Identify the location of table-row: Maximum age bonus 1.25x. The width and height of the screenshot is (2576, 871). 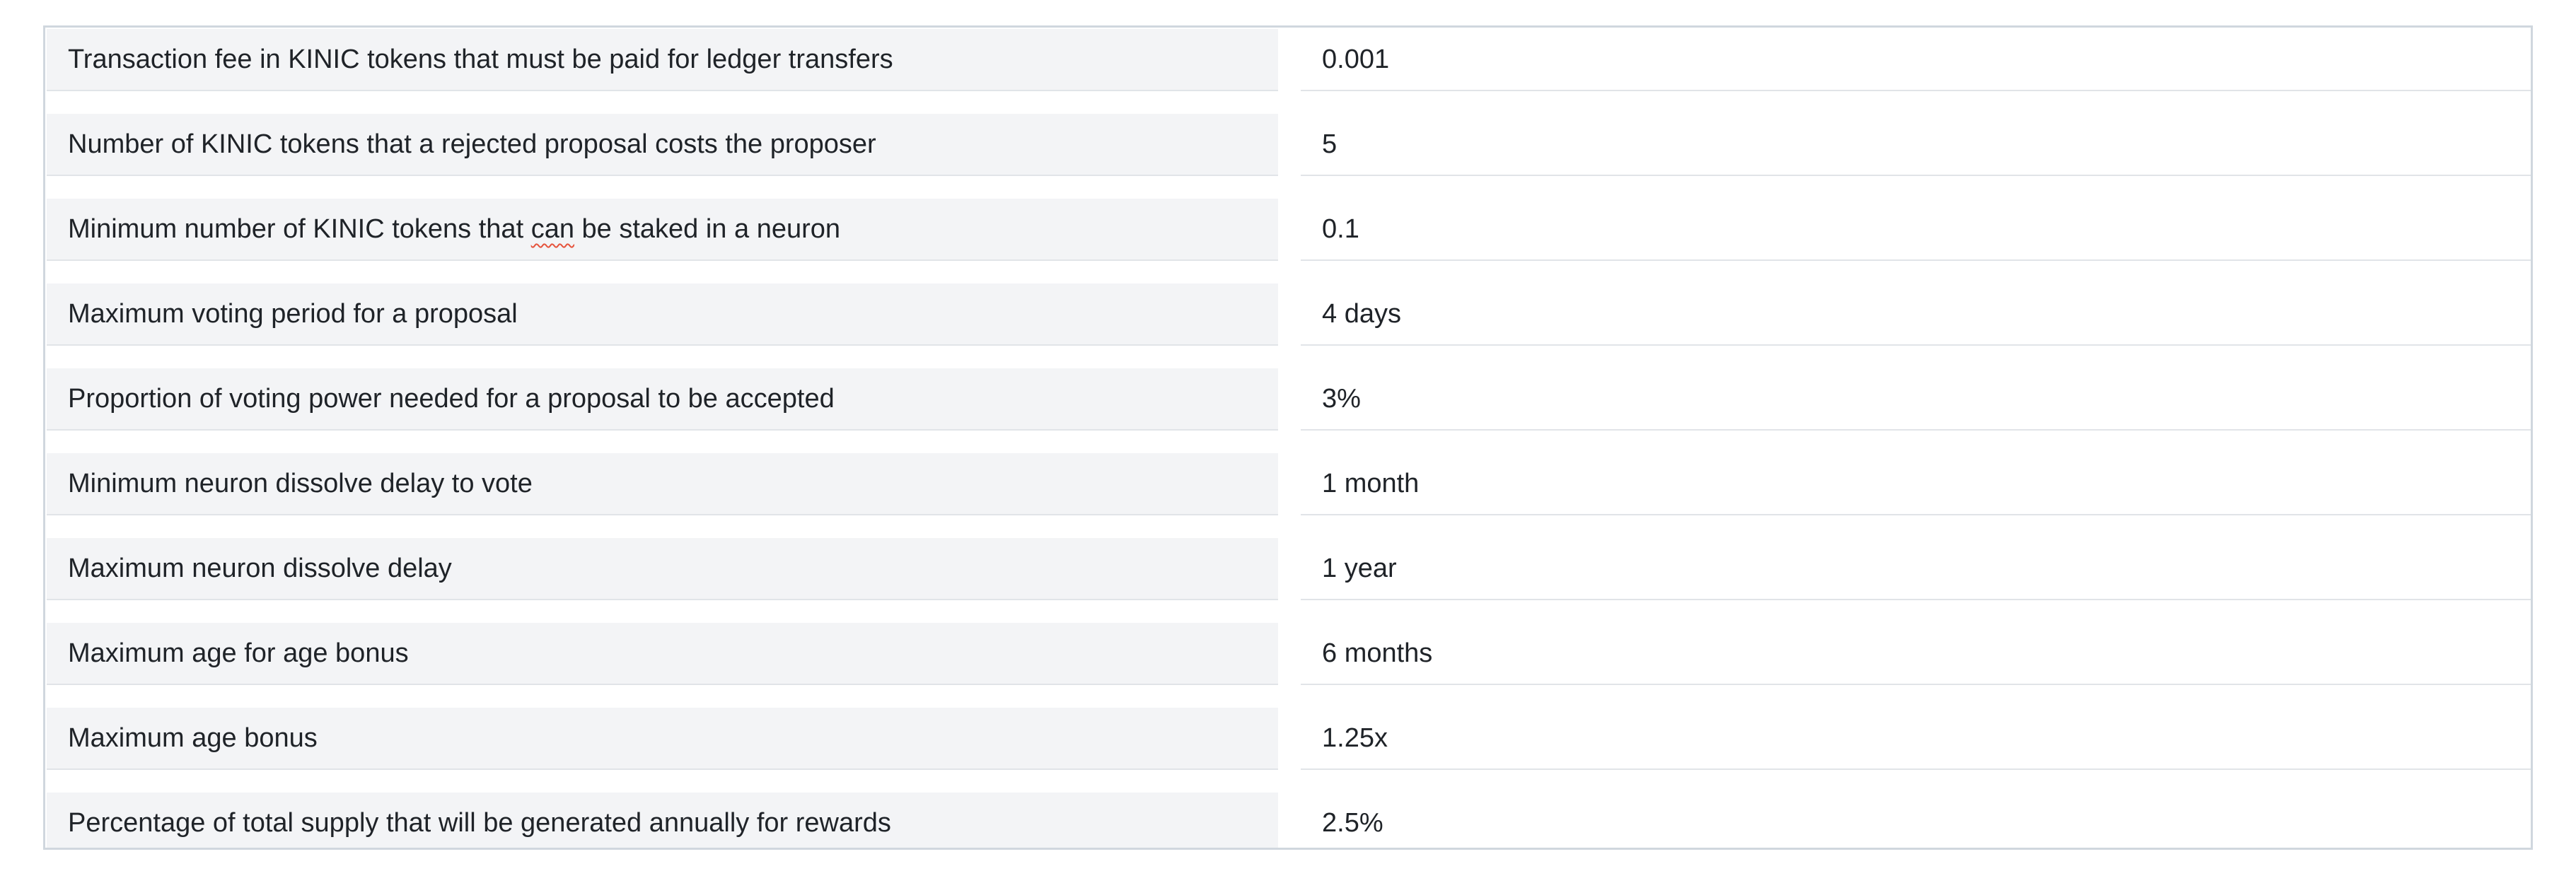
(1288, 748).